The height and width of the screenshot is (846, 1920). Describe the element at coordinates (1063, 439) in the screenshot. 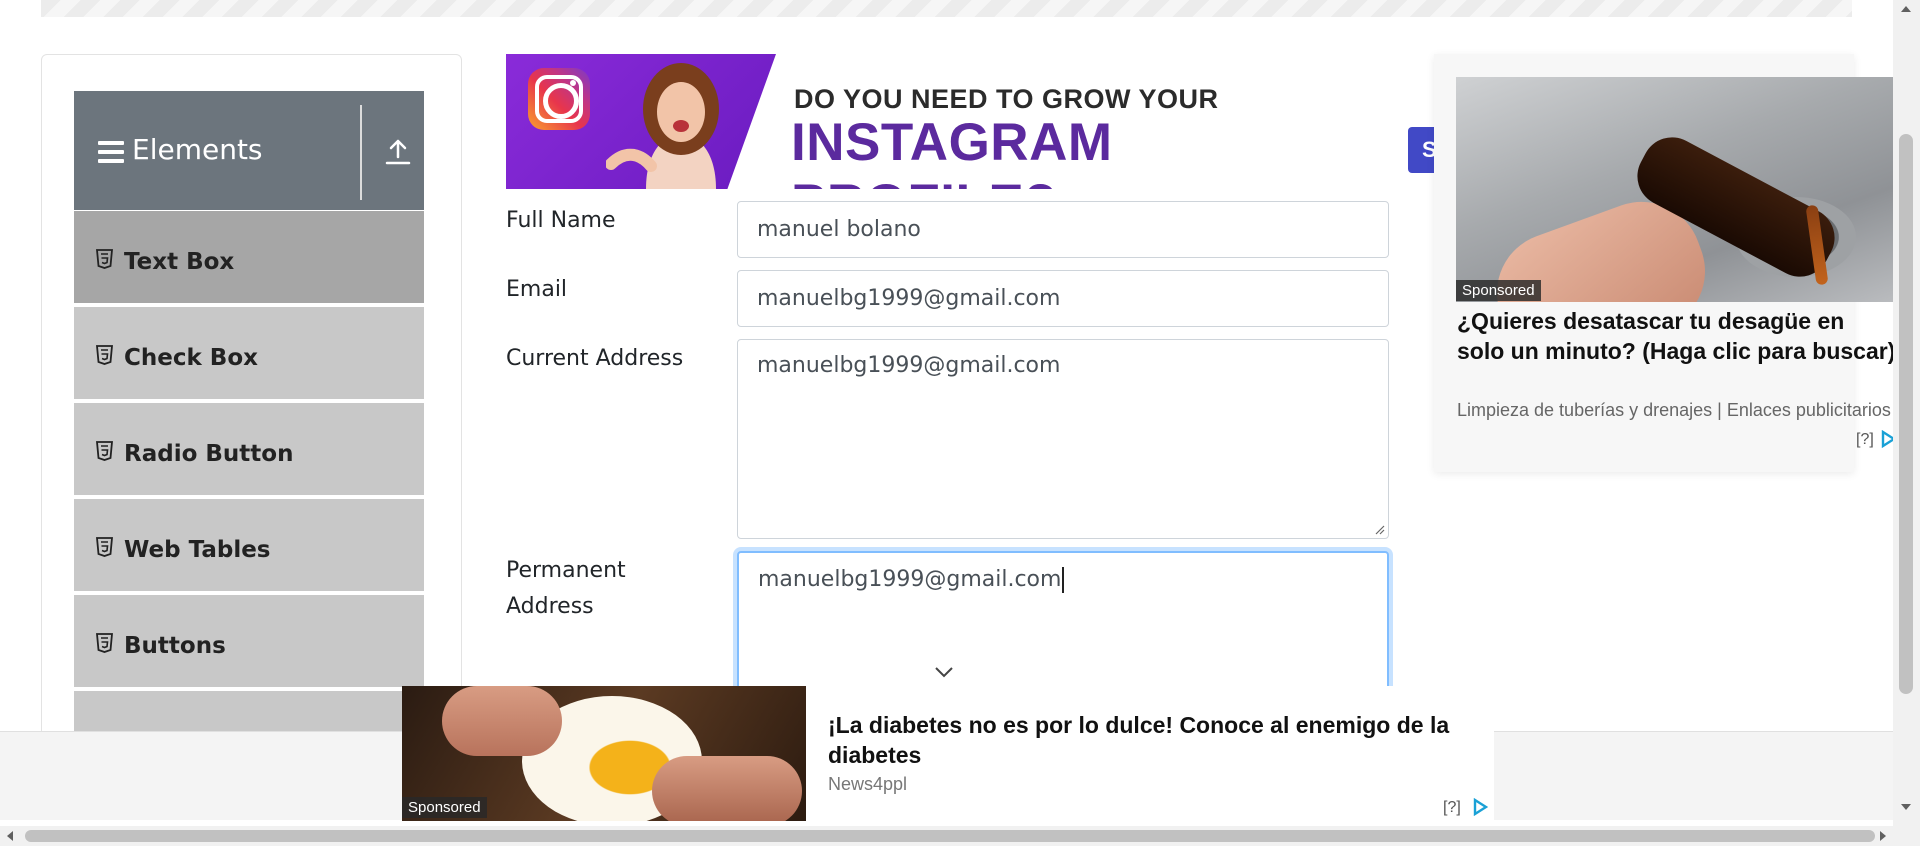

I see `current-address-textarea: manuelbg1999@gmail.com` at that location.